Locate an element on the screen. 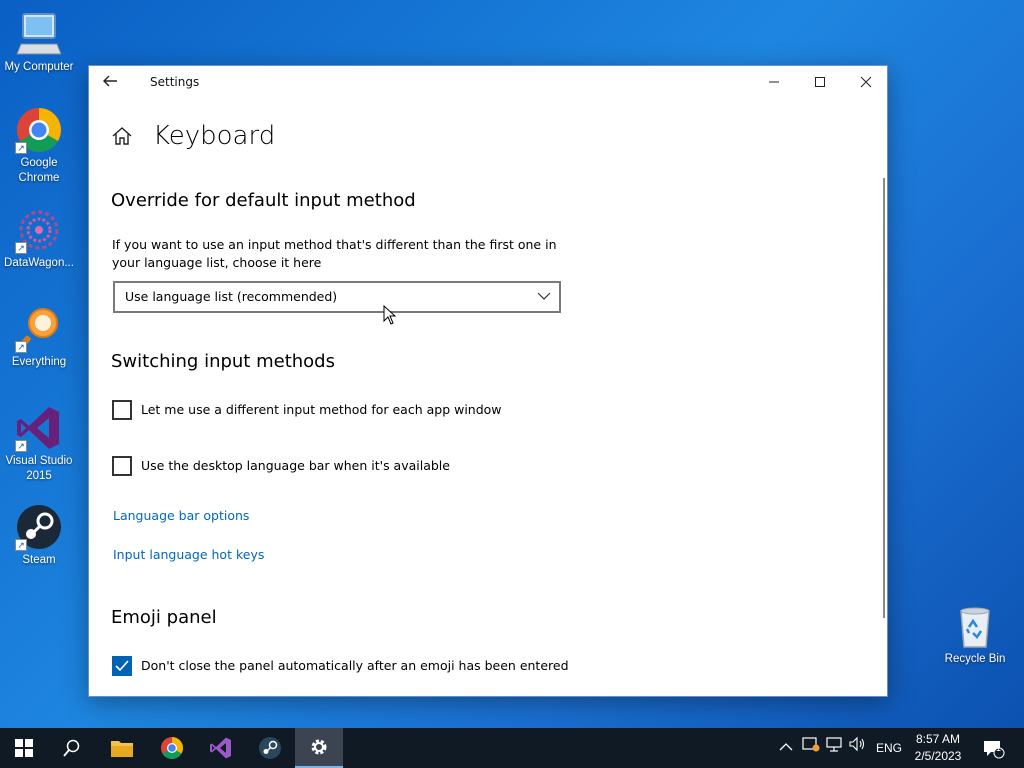 Image resolution: width=1024 pixels, height=768 pixels. link-language-bar-options: Language bar options is located at coordinates (181, 515).